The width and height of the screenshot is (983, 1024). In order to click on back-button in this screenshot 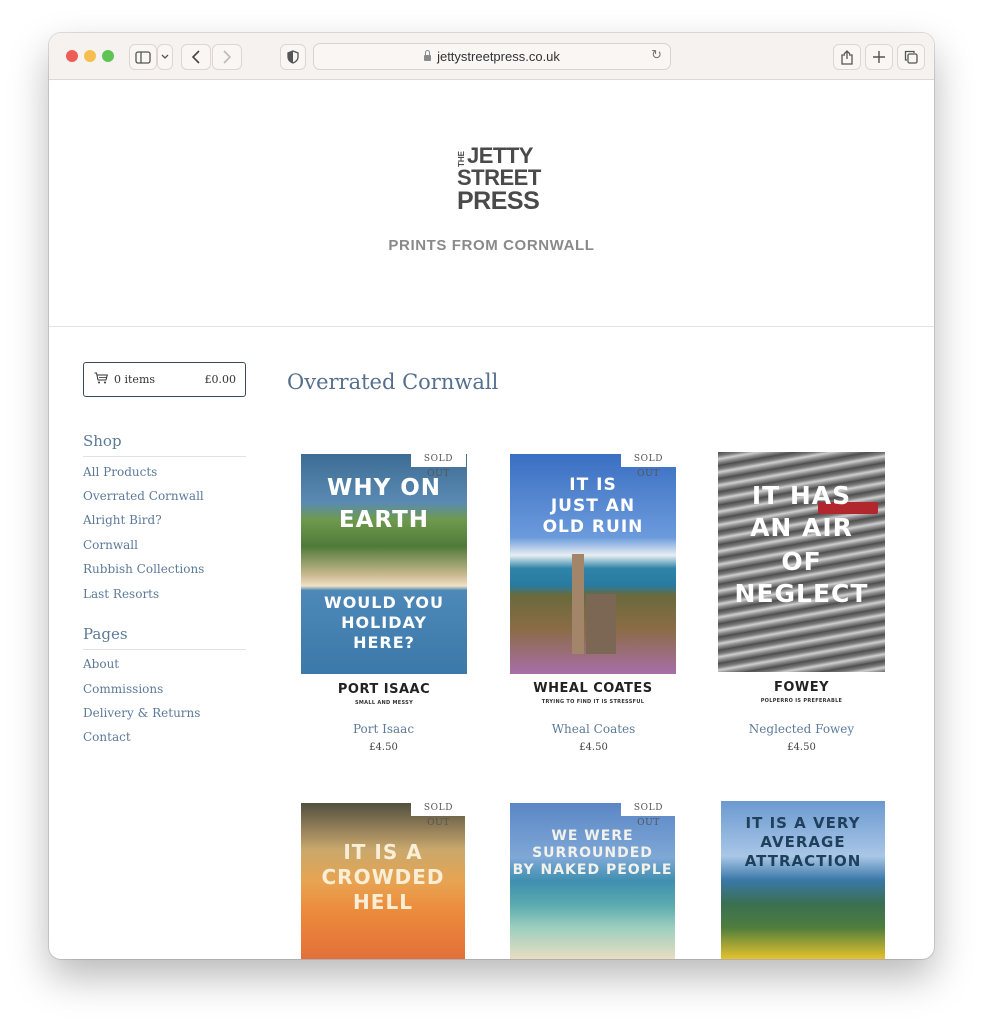, I will do `click(196, 57)`.